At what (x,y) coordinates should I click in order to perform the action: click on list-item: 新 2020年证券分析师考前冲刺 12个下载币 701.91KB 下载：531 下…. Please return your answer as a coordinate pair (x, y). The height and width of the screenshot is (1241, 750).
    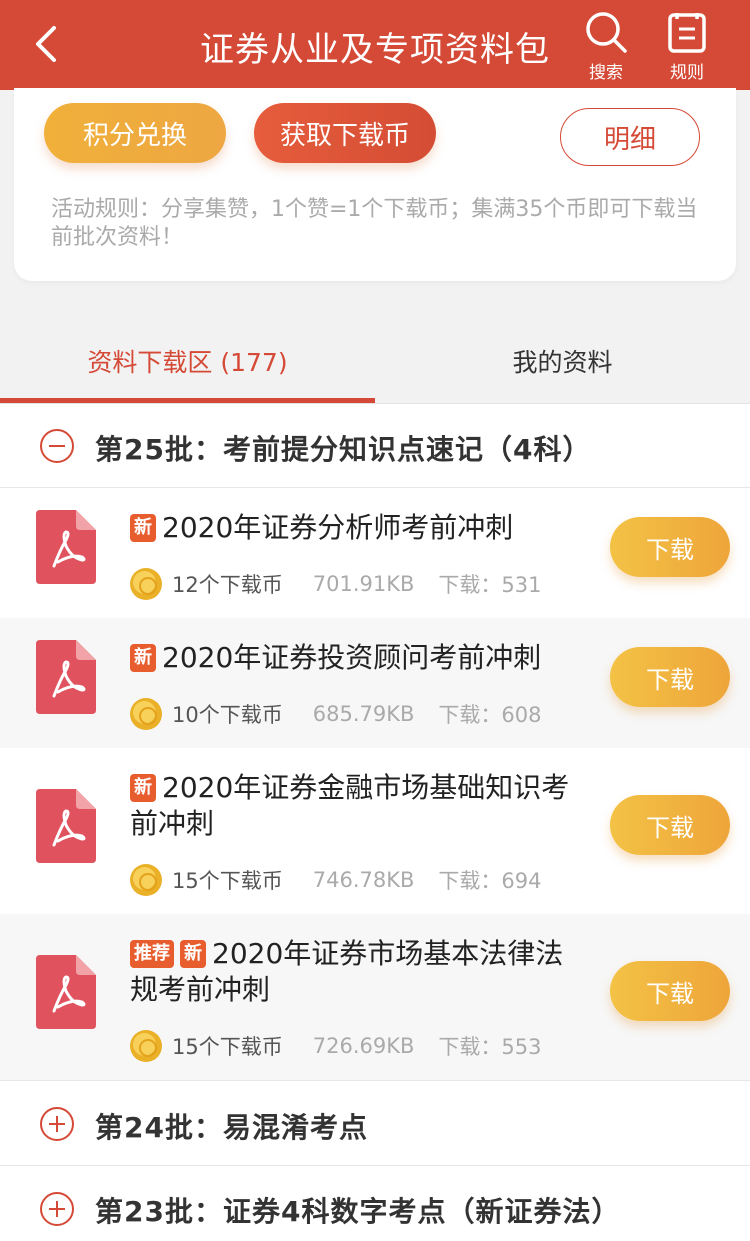
    Looking at the image, I should click on (375, 553).